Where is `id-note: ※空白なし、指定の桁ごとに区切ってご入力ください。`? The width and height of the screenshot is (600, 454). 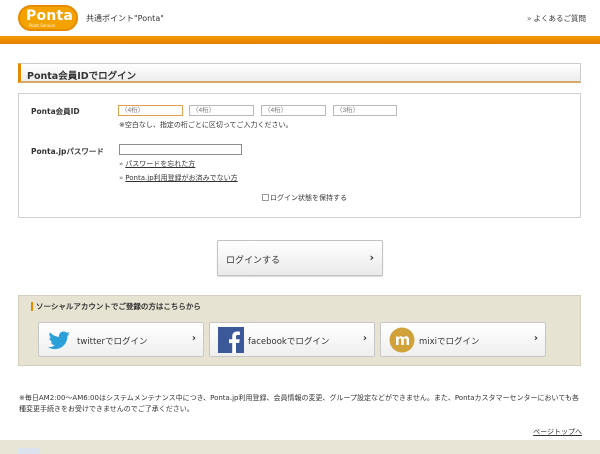
id-note: ※空白なし、指定の桁ごとに区切ってご入力ください。 is located at coordinates (206, 125).